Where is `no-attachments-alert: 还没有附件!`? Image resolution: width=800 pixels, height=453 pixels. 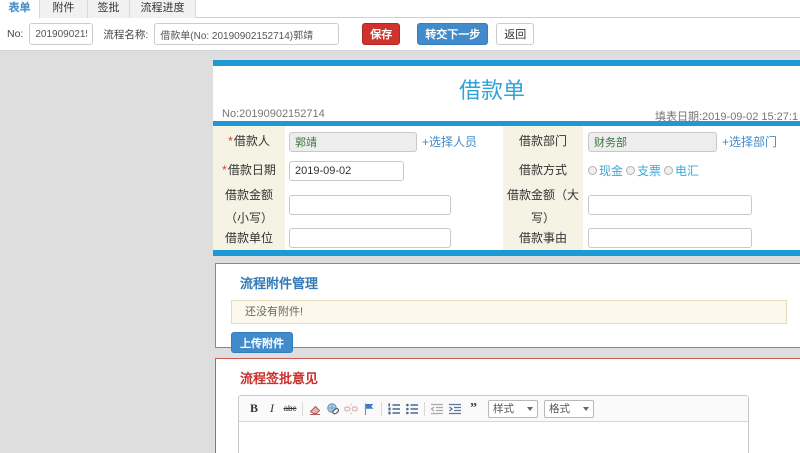
no-attachments-alert: 还没有附件! is located at coordinates (509, 312).